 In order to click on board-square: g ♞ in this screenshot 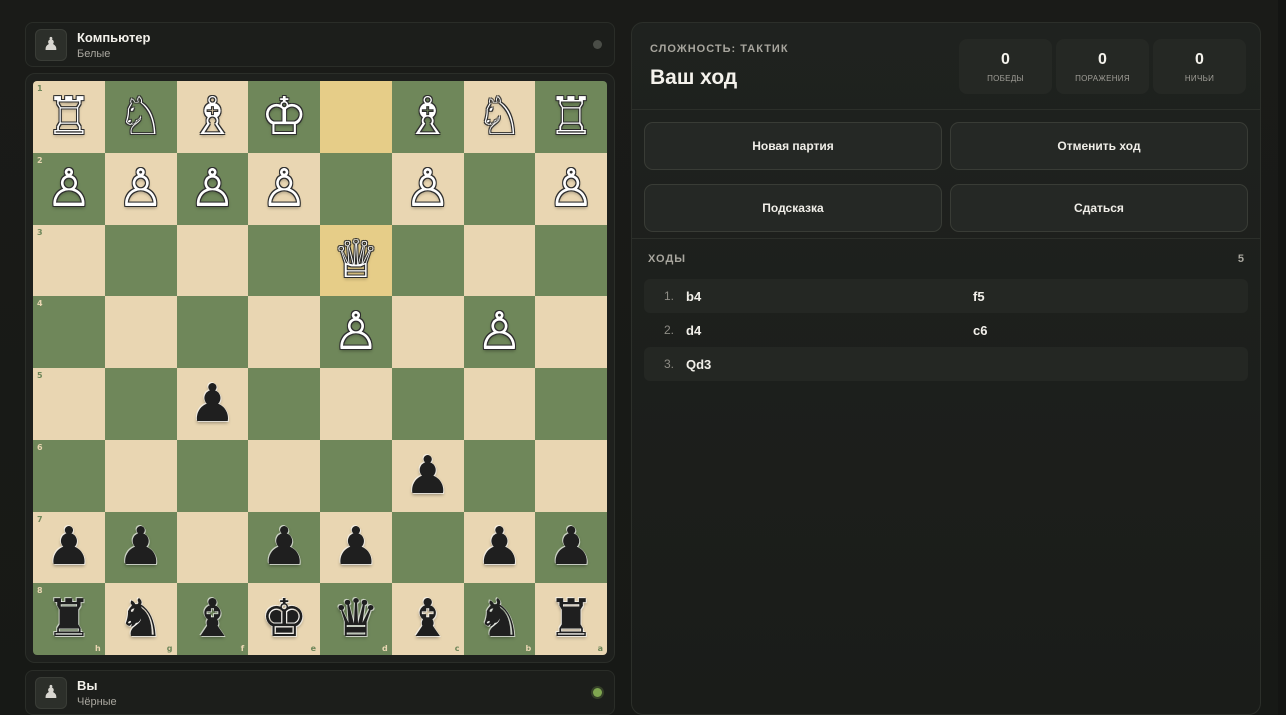, I will do `click(140, 619)`.